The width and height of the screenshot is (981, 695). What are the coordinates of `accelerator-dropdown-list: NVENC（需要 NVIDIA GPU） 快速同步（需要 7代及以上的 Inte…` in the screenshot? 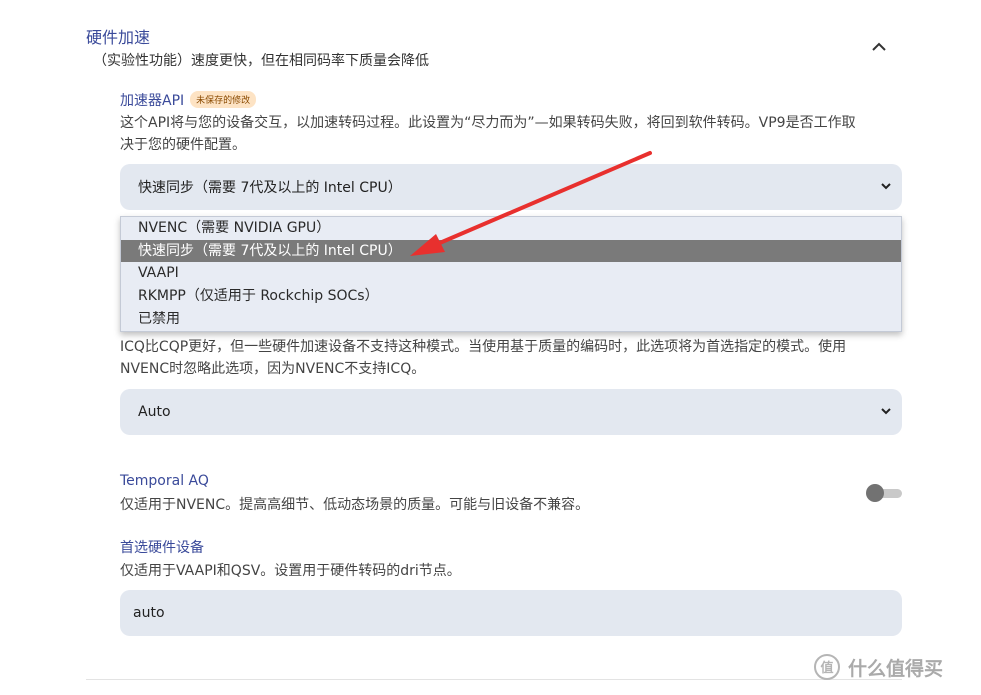 It's located at (511, 274).